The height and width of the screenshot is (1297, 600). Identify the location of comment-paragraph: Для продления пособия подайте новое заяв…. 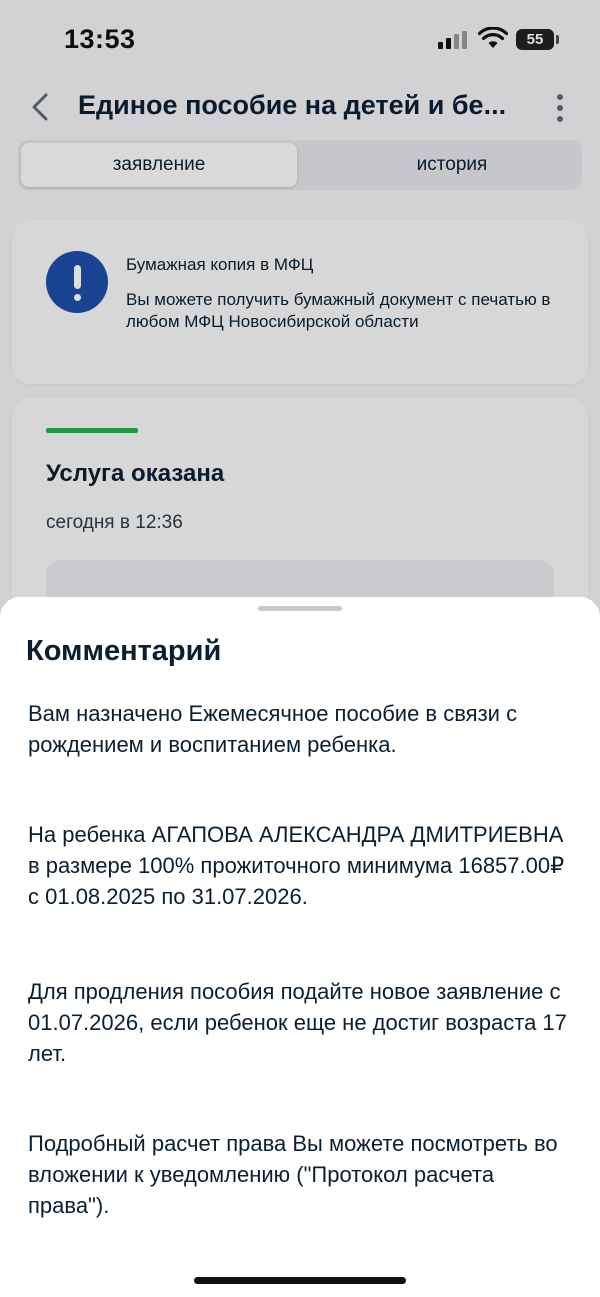
(297, 1022).